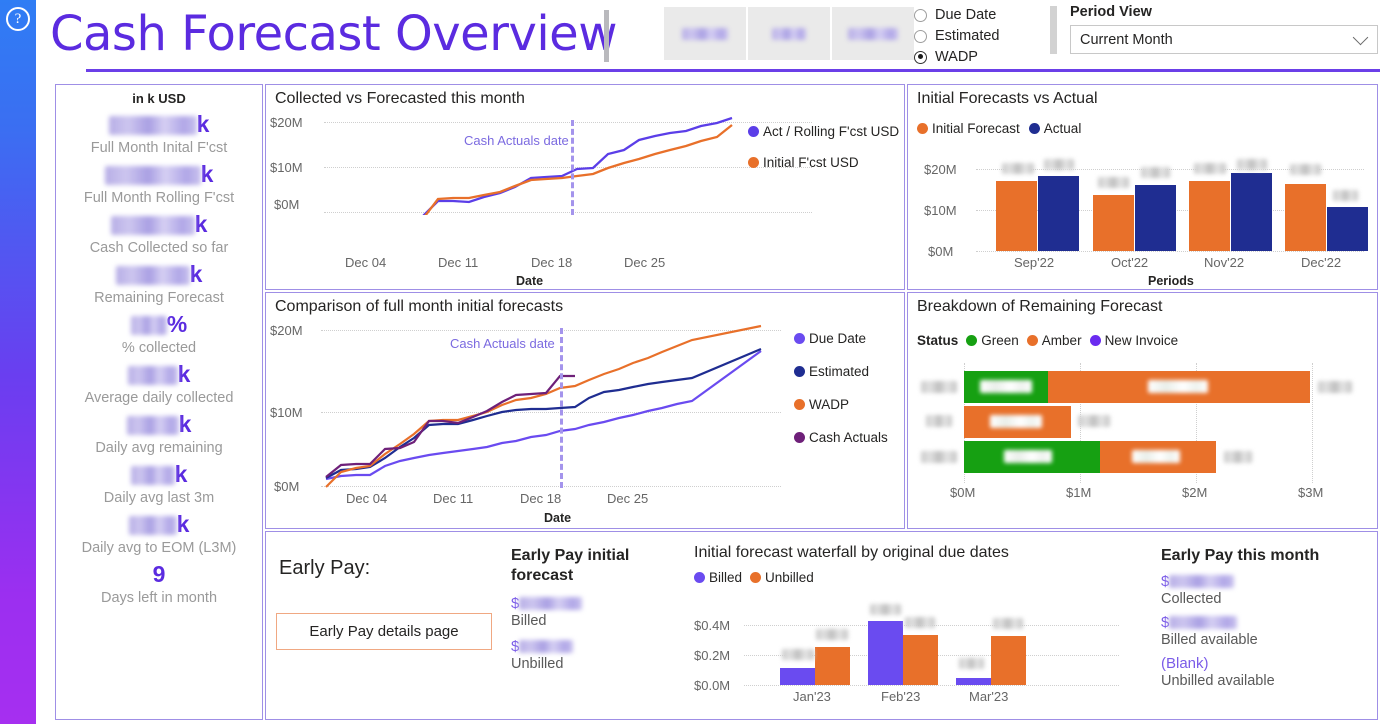  What do you see at coordinates (159, 234) in the screenshot?
I see `kpi-cash-collected-so-far: k Cash Collected so far` at bounding box center [159, 234].